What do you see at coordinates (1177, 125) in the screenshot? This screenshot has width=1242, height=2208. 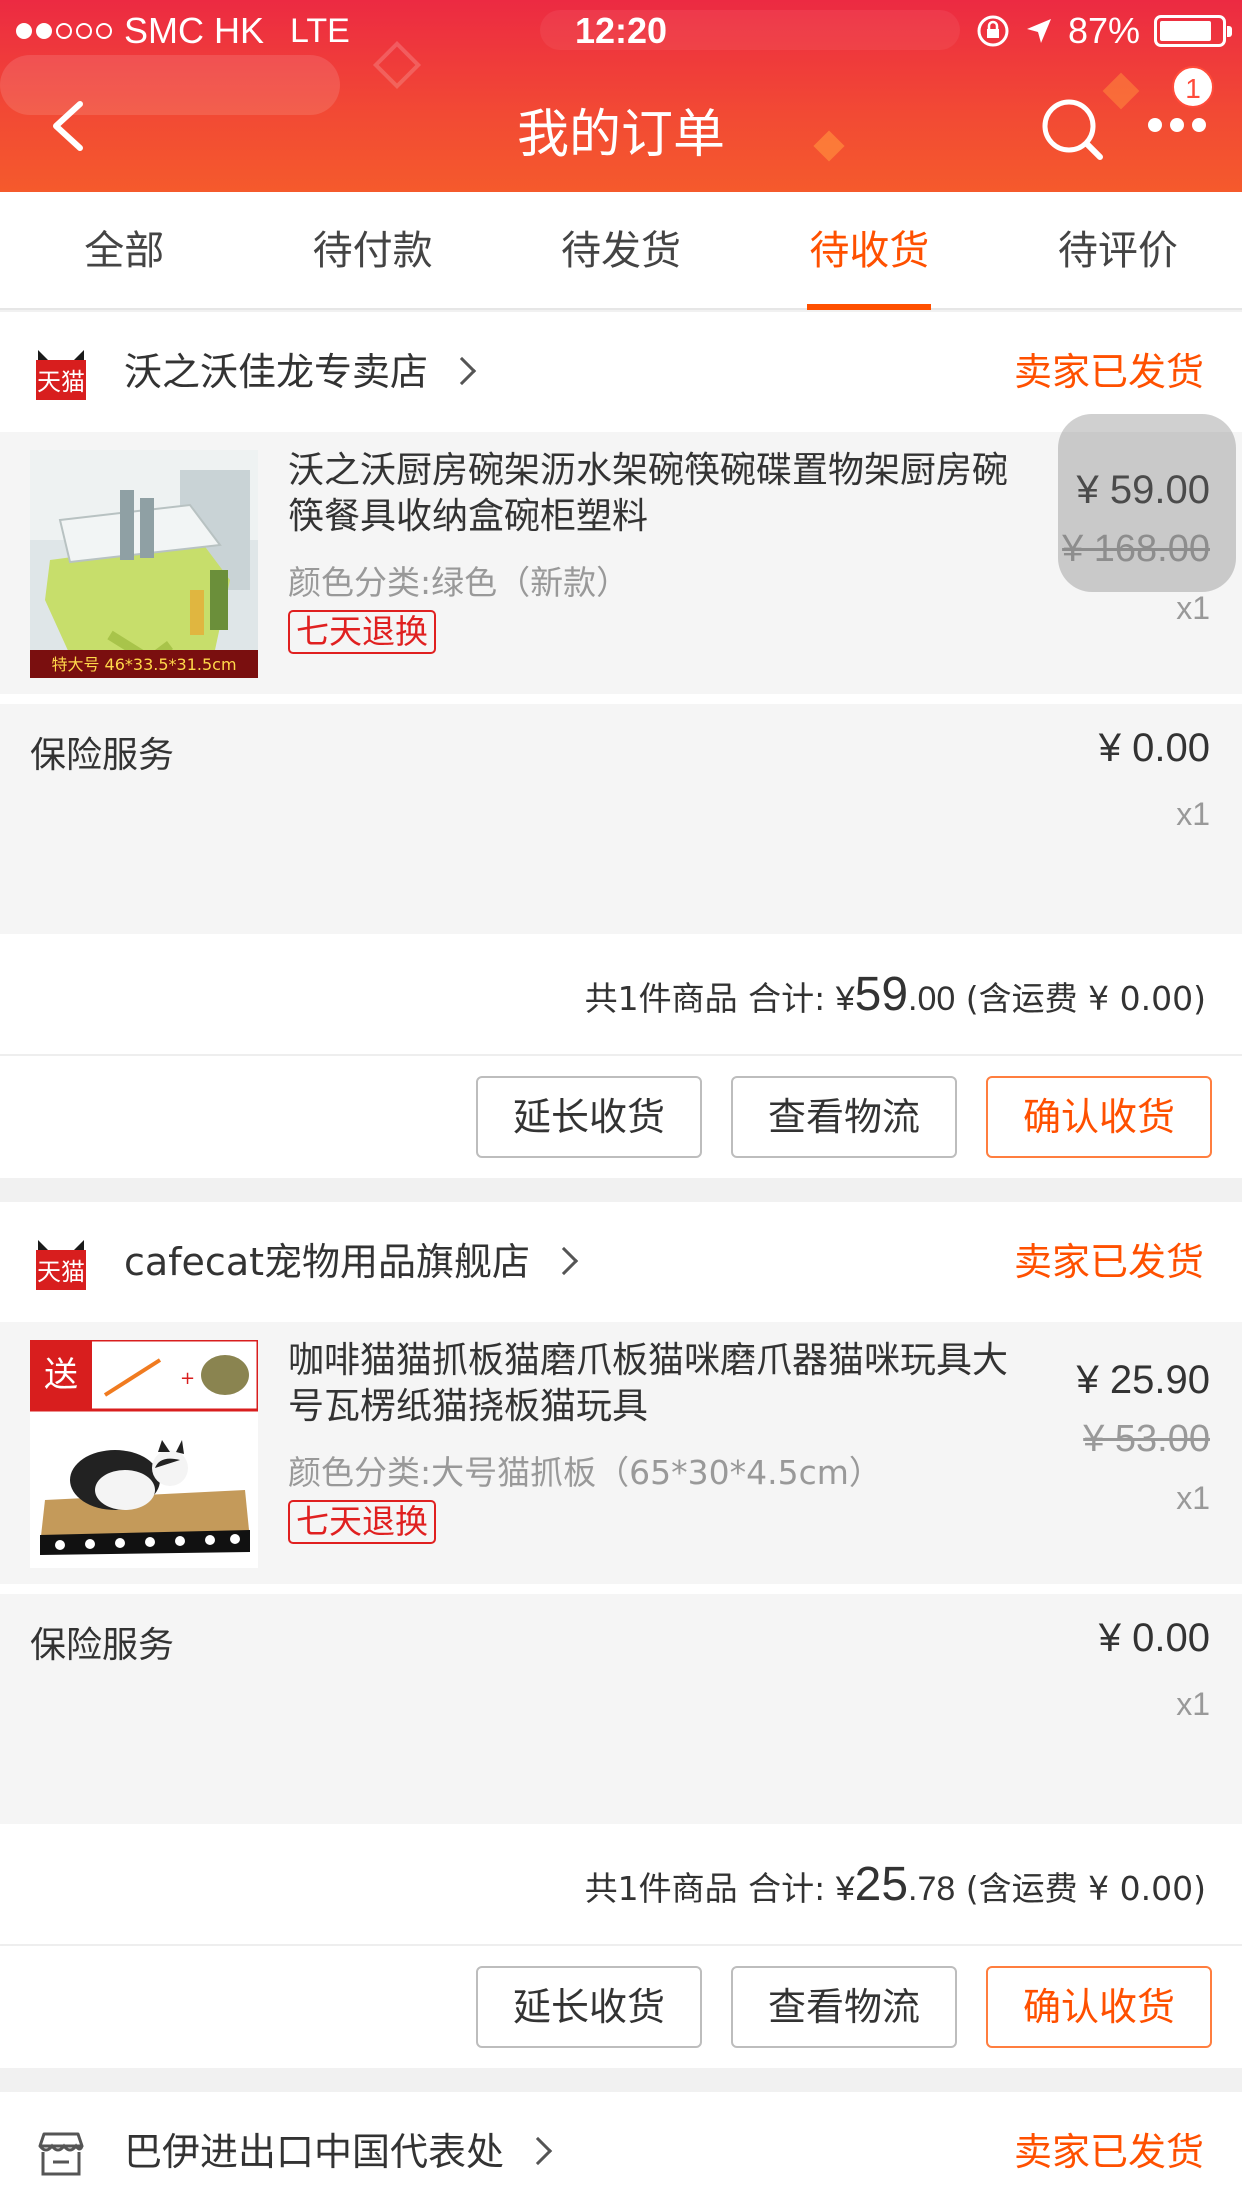 I see `more-icon` at bounding box center [1177, 125].